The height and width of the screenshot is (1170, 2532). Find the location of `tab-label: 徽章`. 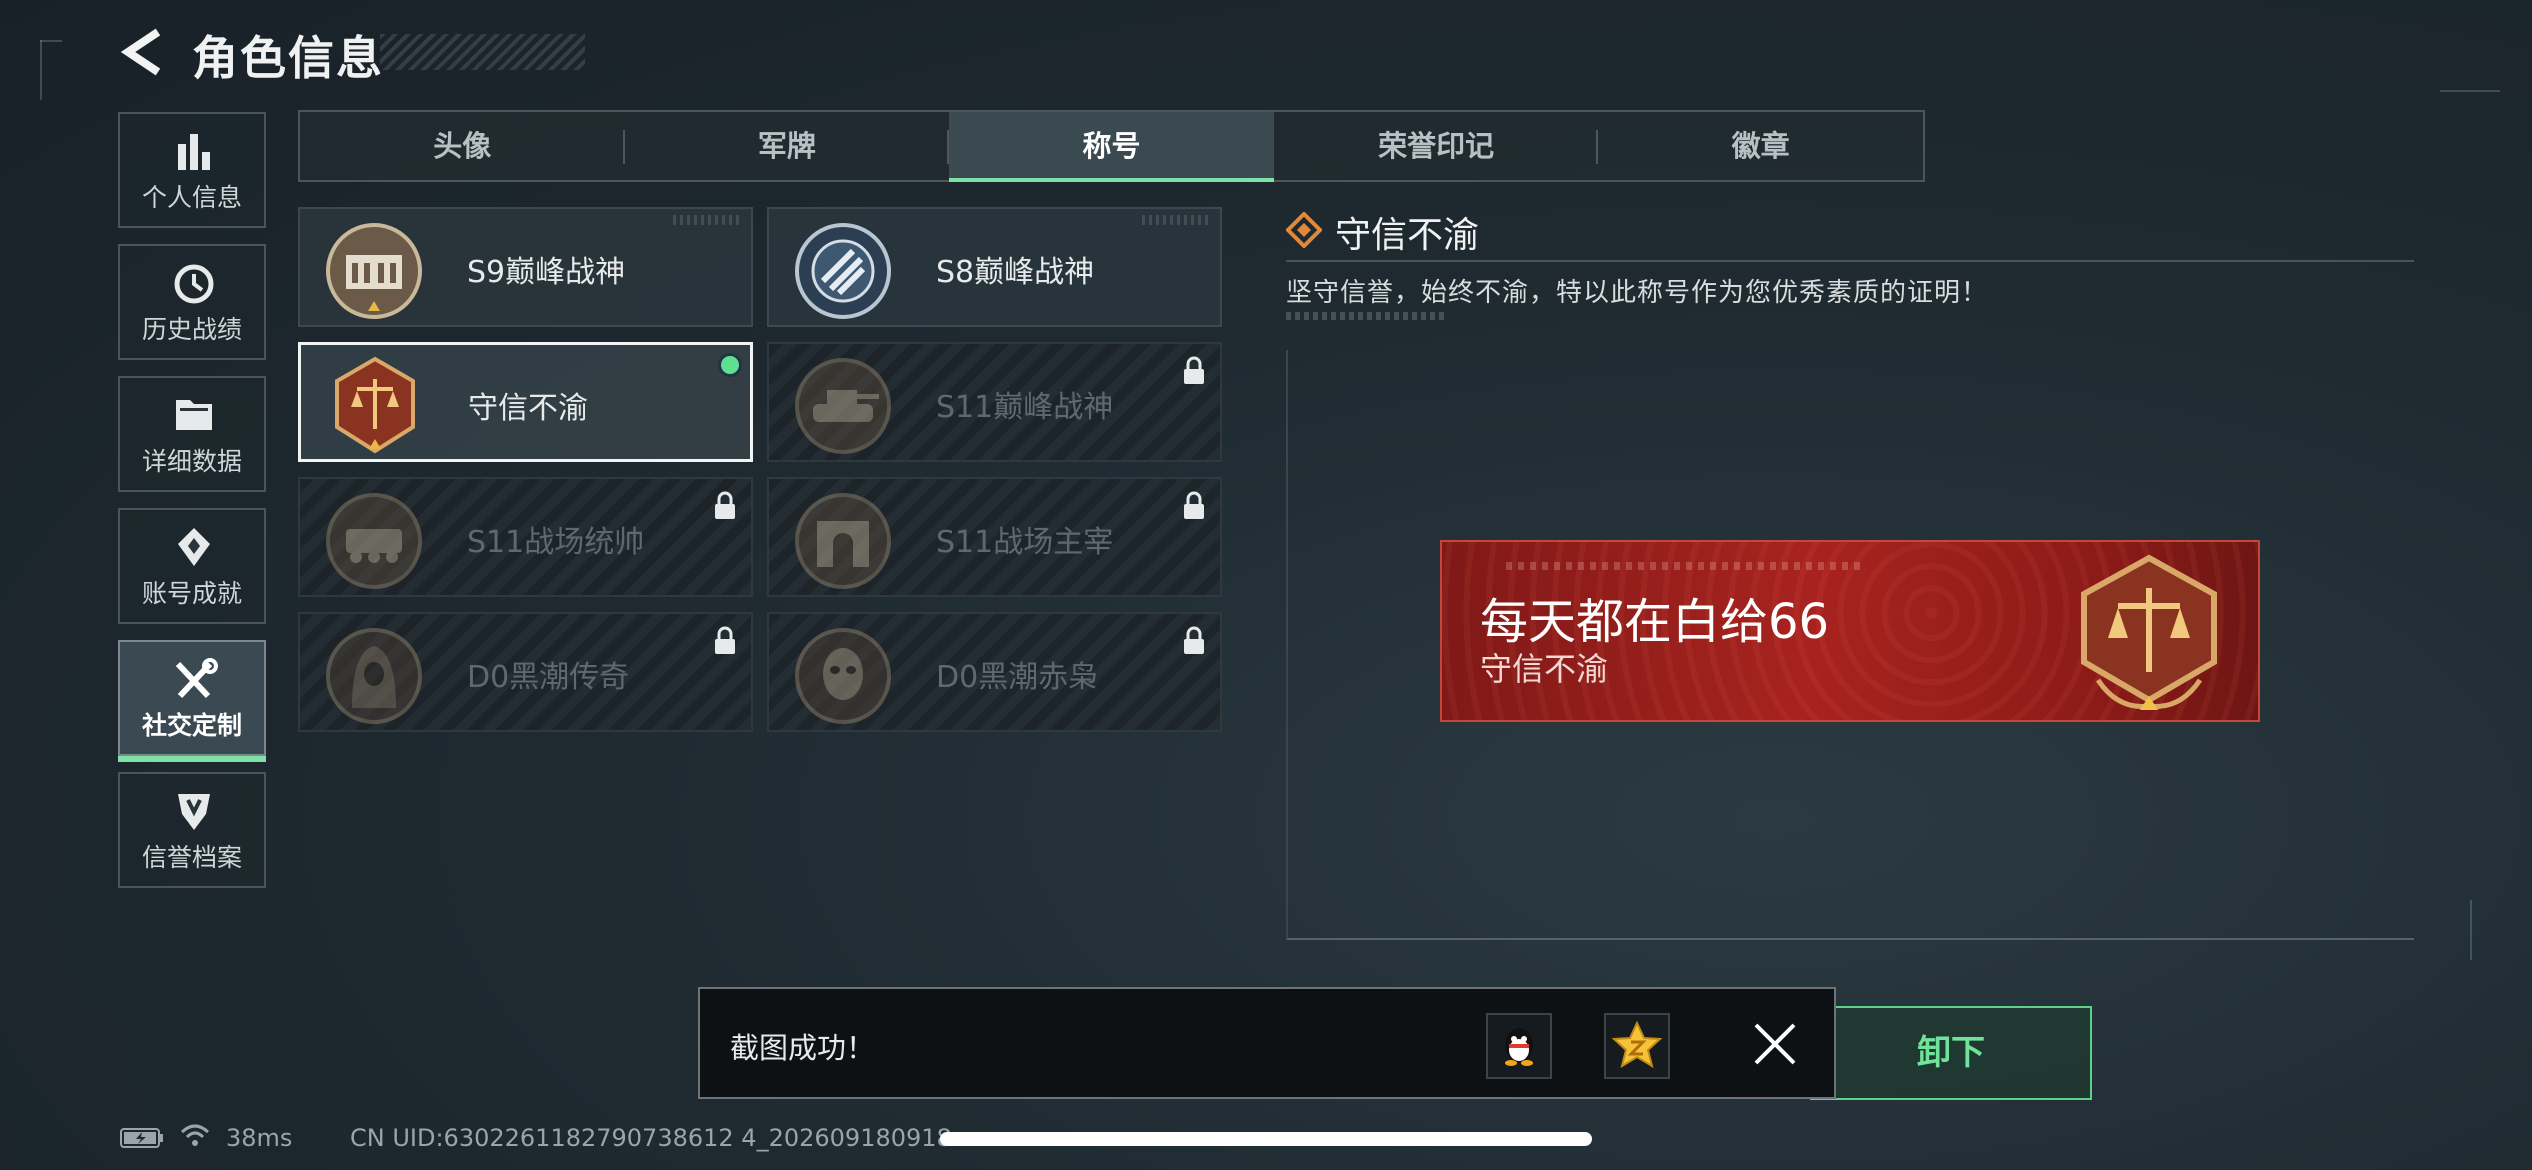

tab-label: 徽章 is located at coordinates (1760, 146).